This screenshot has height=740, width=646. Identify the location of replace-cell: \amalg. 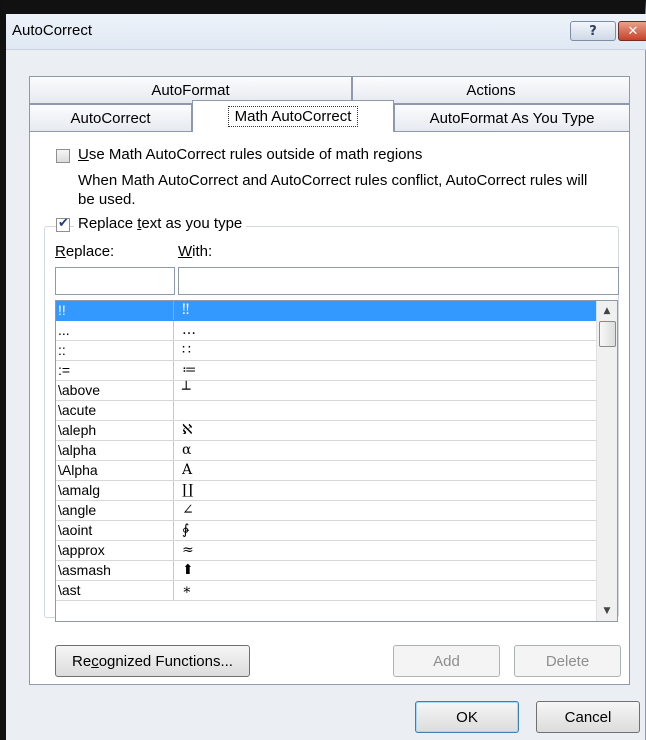
(115, 490).